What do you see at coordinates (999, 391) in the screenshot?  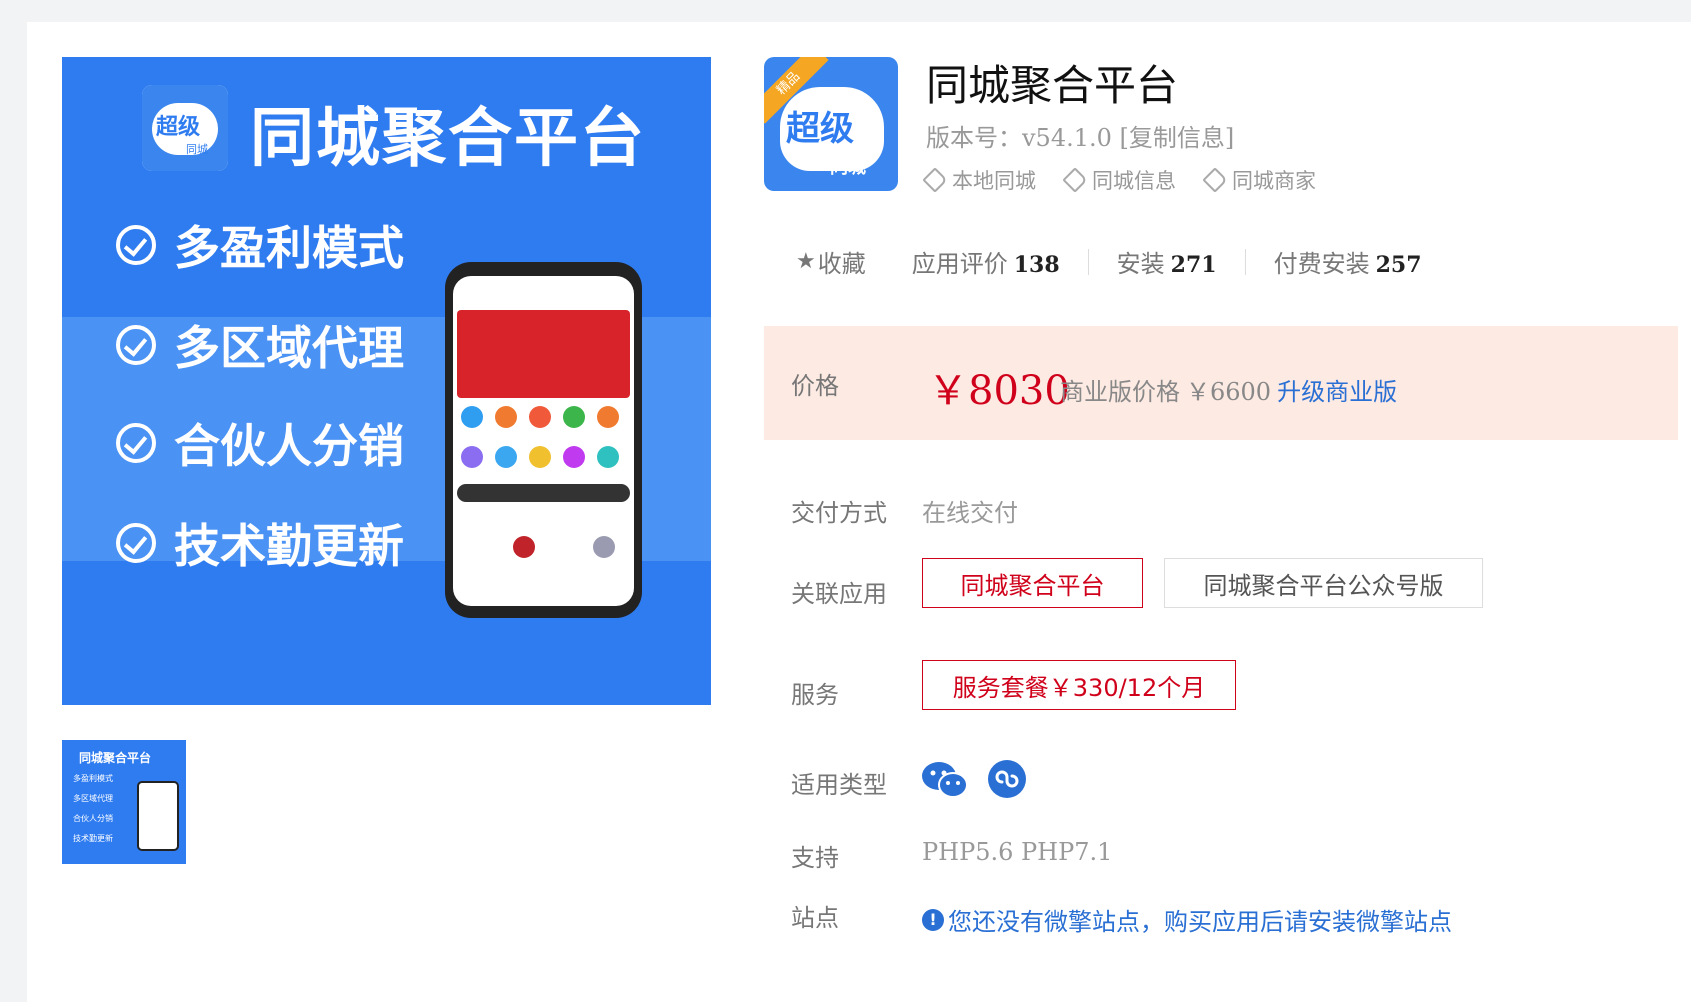 I see `price-value: ￥8030` at bounding box center [999, 391].